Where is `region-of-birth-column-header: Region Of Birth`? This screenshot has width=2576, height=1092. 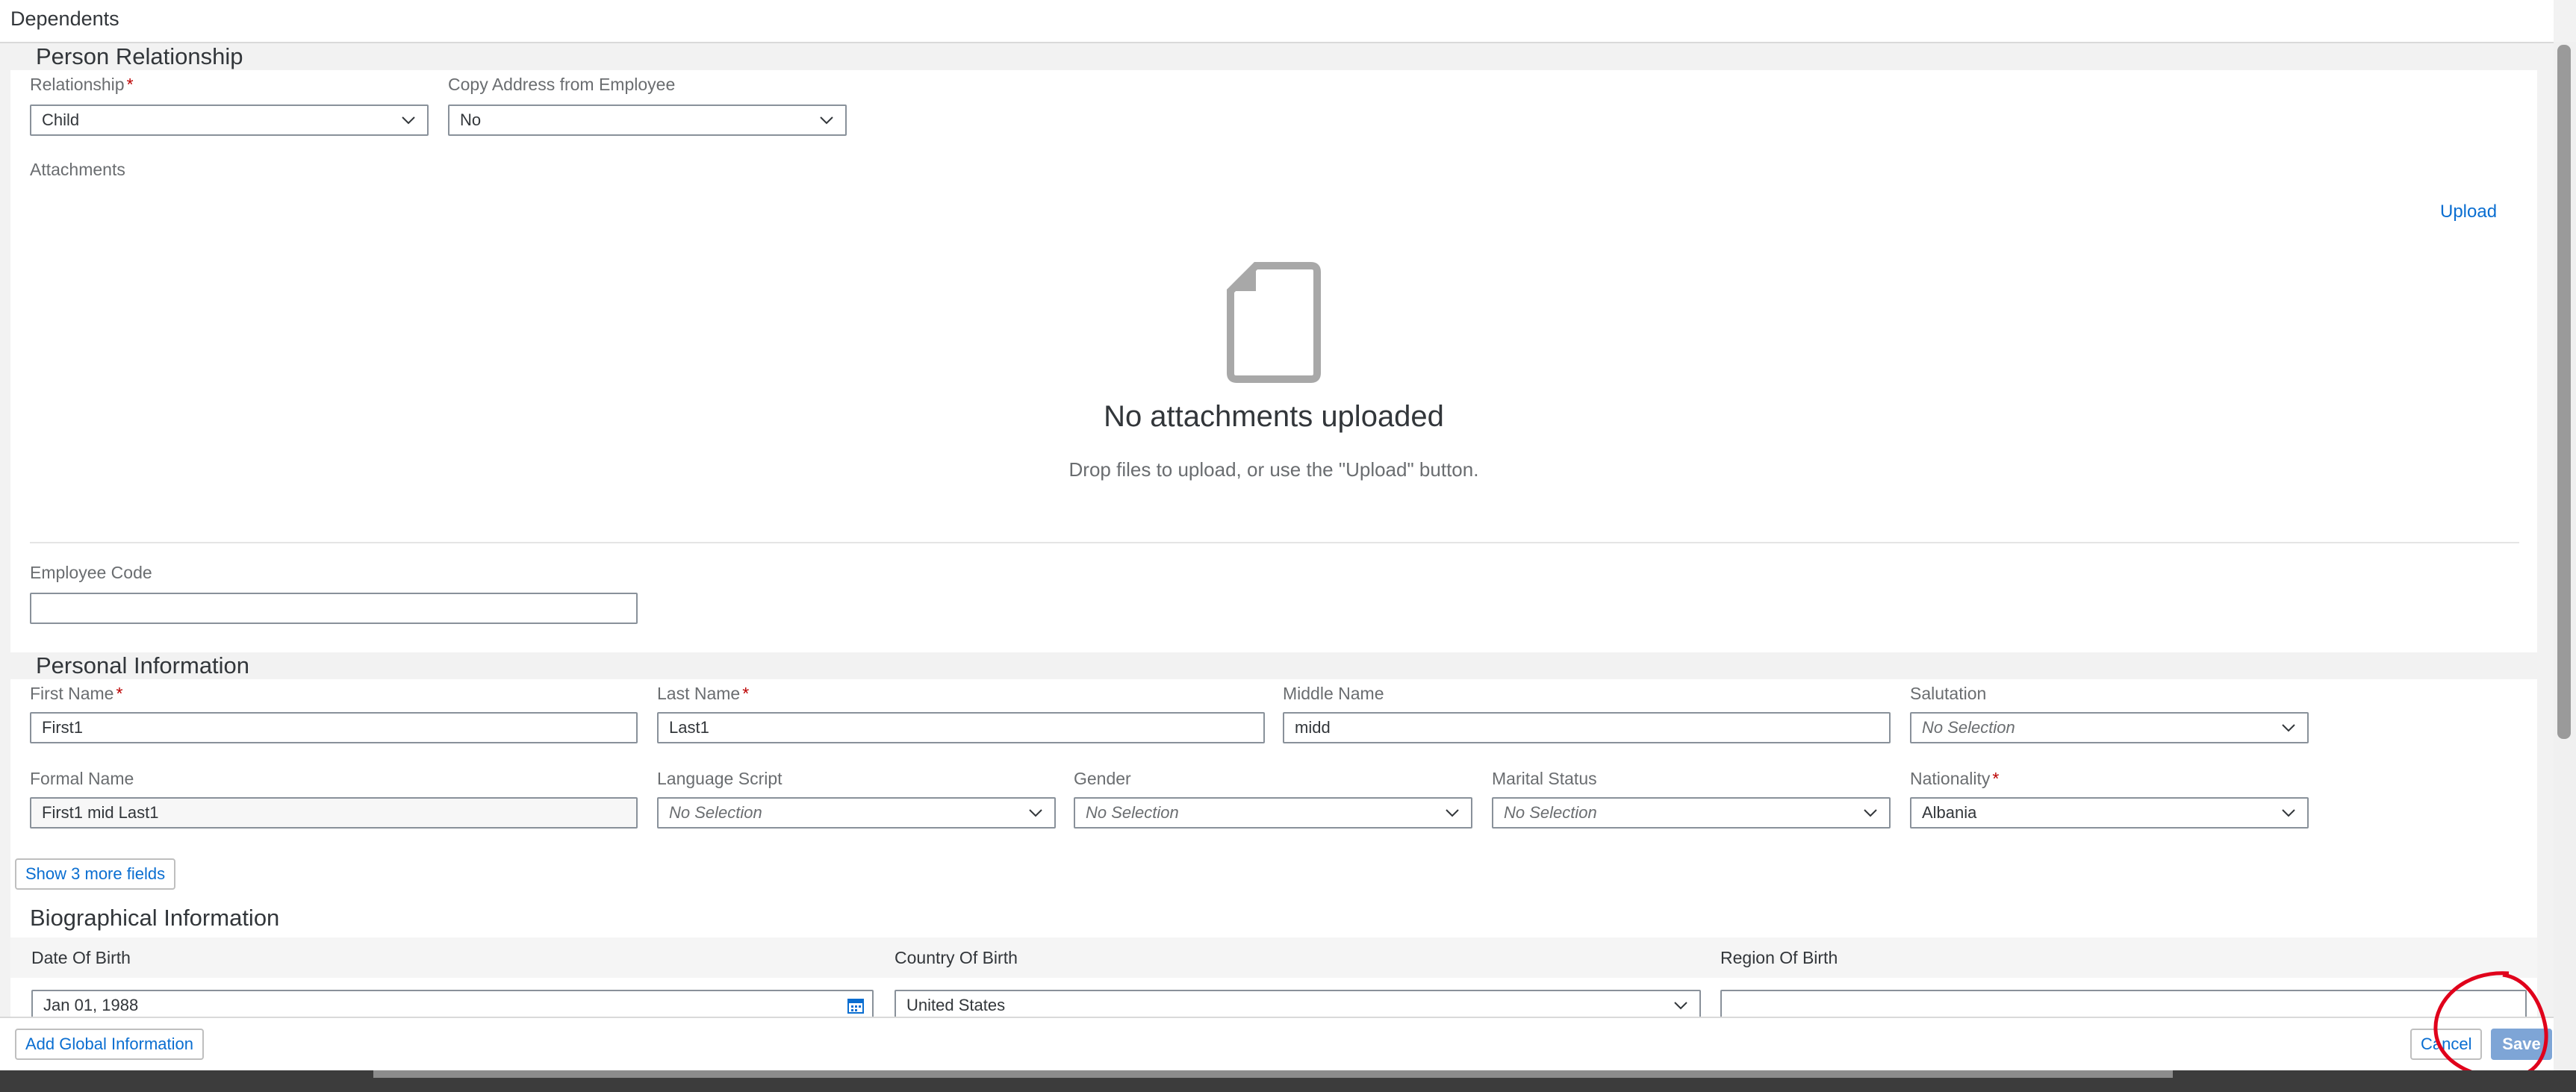
region-of-birth-column-header: Region Of Birth is located at coordinates (1779, 957).